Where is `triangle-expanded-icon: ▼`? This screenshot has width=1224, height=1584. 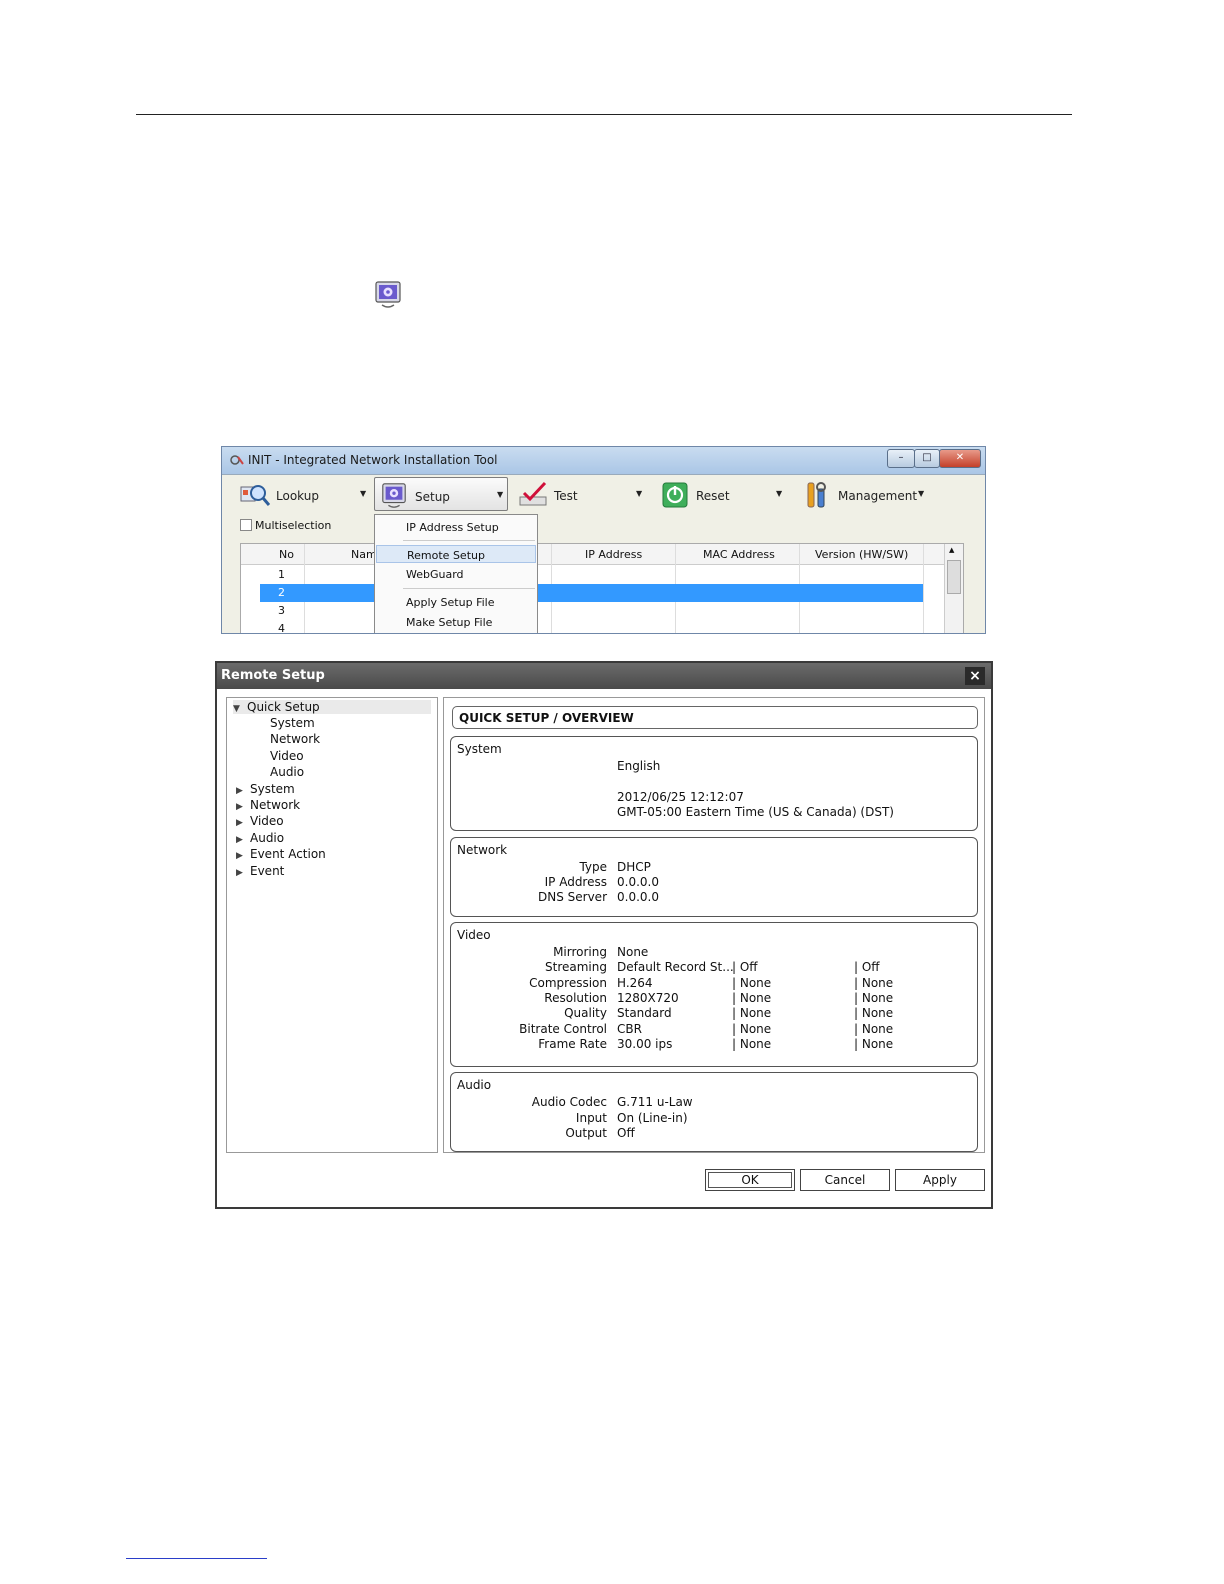
triangle-expanded-icon: ▼ is located at coordinates (236, 709).